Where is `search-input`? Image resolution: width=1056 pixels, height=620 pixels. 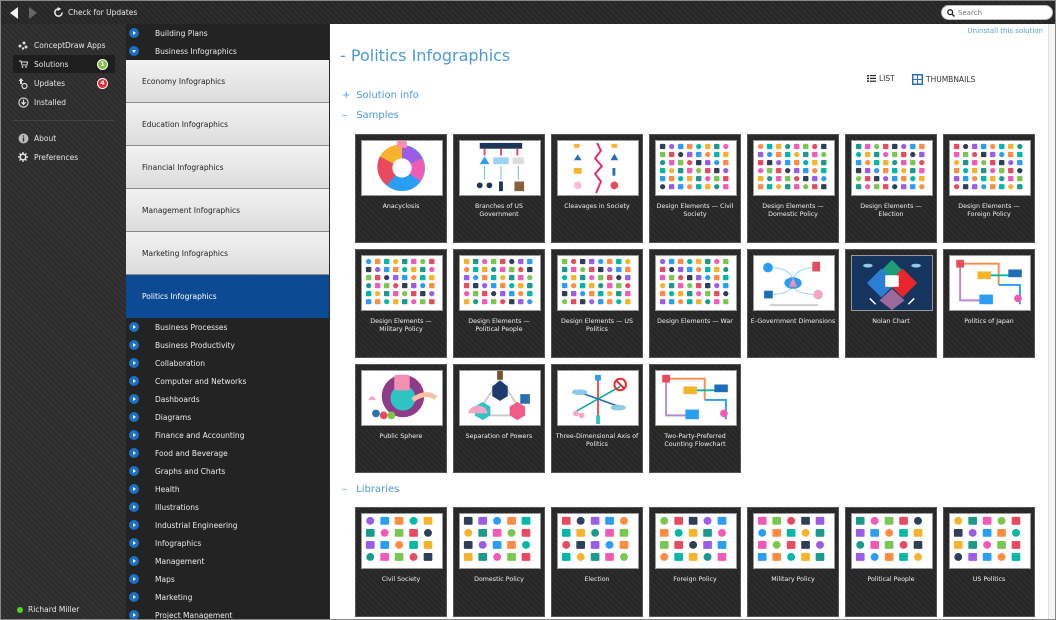
search-input is located at coordinates (1003, 12).